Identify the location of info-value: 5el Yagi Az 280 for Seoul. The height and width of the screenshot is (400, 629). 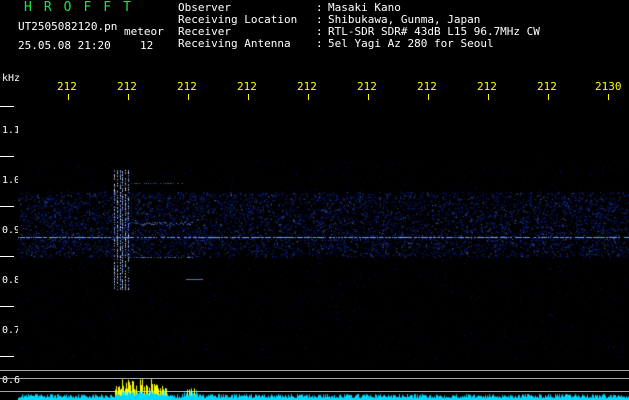
(411, 43).